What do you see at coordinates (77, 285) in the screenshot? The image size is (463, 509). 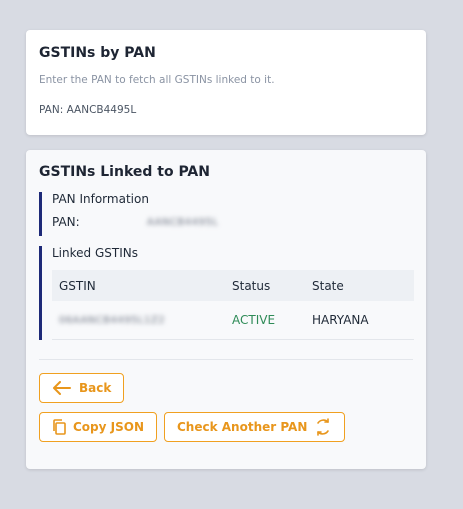 I see `column-header: GSTIN` at bounding box center [77, 285].